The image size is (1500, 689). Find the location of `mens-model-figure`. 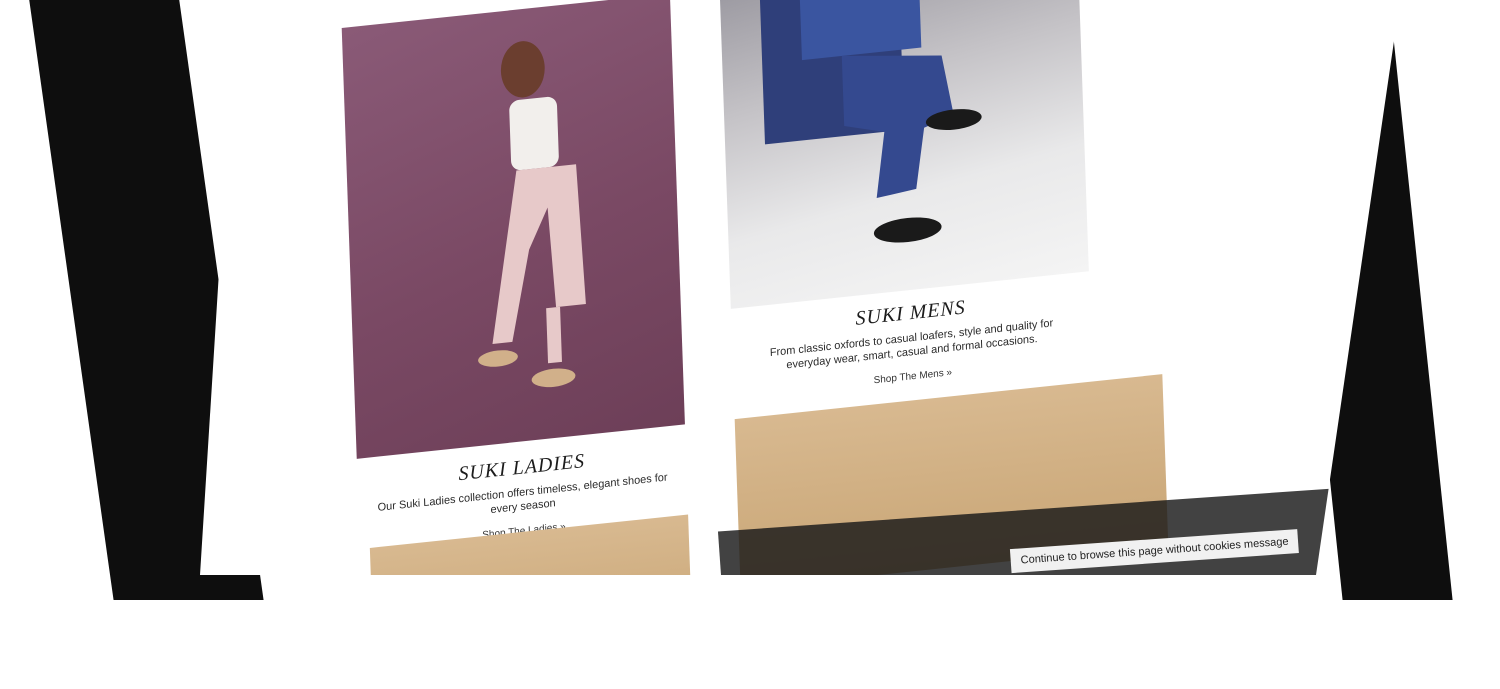

mens-model-figure is located at coordinates (870, 121).